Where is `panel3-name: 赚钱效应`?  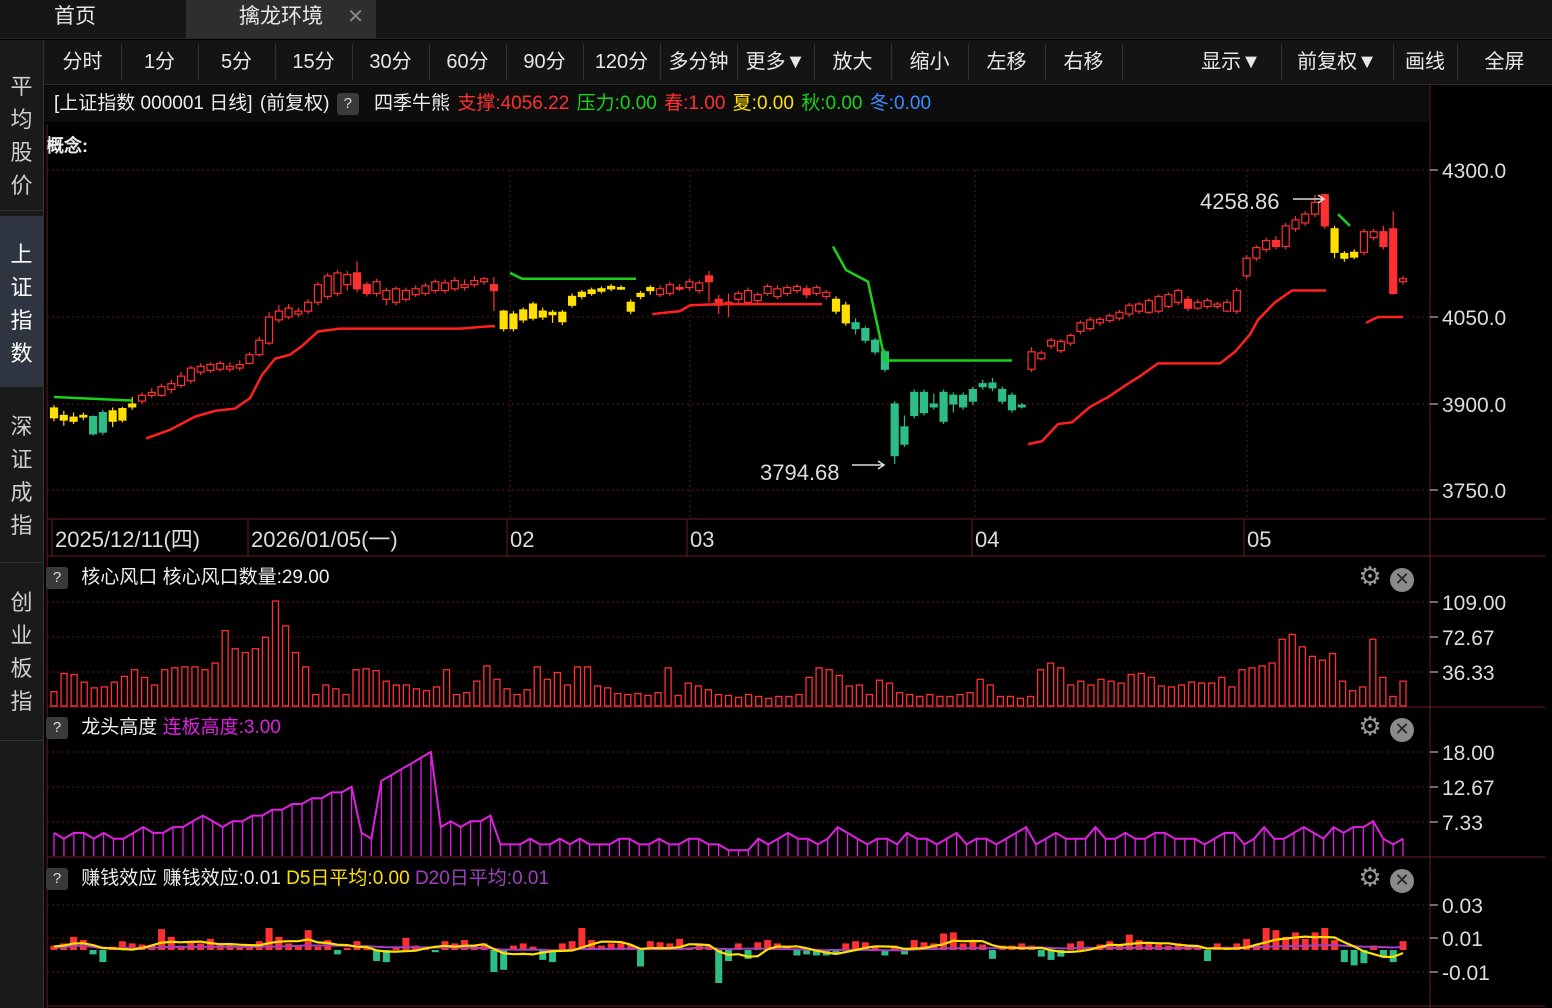
panel3-name: 赚钱效应 is located at coordinates (119, 878).